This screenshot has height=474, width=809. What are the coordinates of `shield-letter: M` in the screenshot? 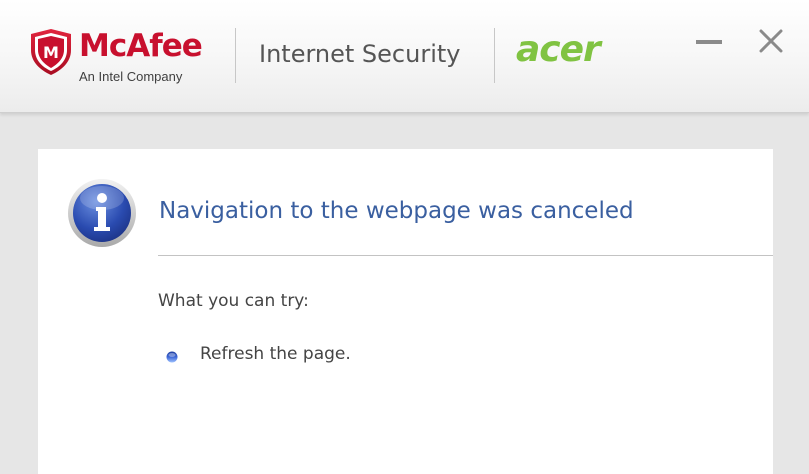 It's located at (51, 52).